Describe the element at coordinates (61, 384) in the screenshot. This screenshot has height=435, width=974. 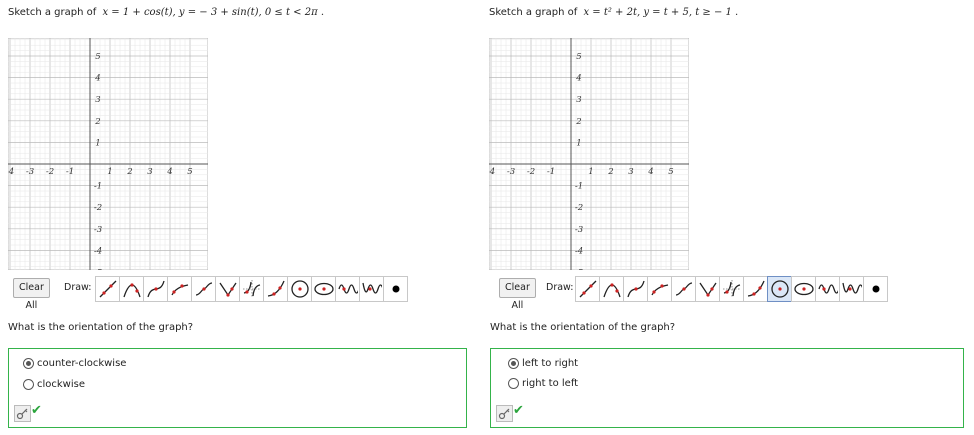
I see `option-label: clockwise` at that location.